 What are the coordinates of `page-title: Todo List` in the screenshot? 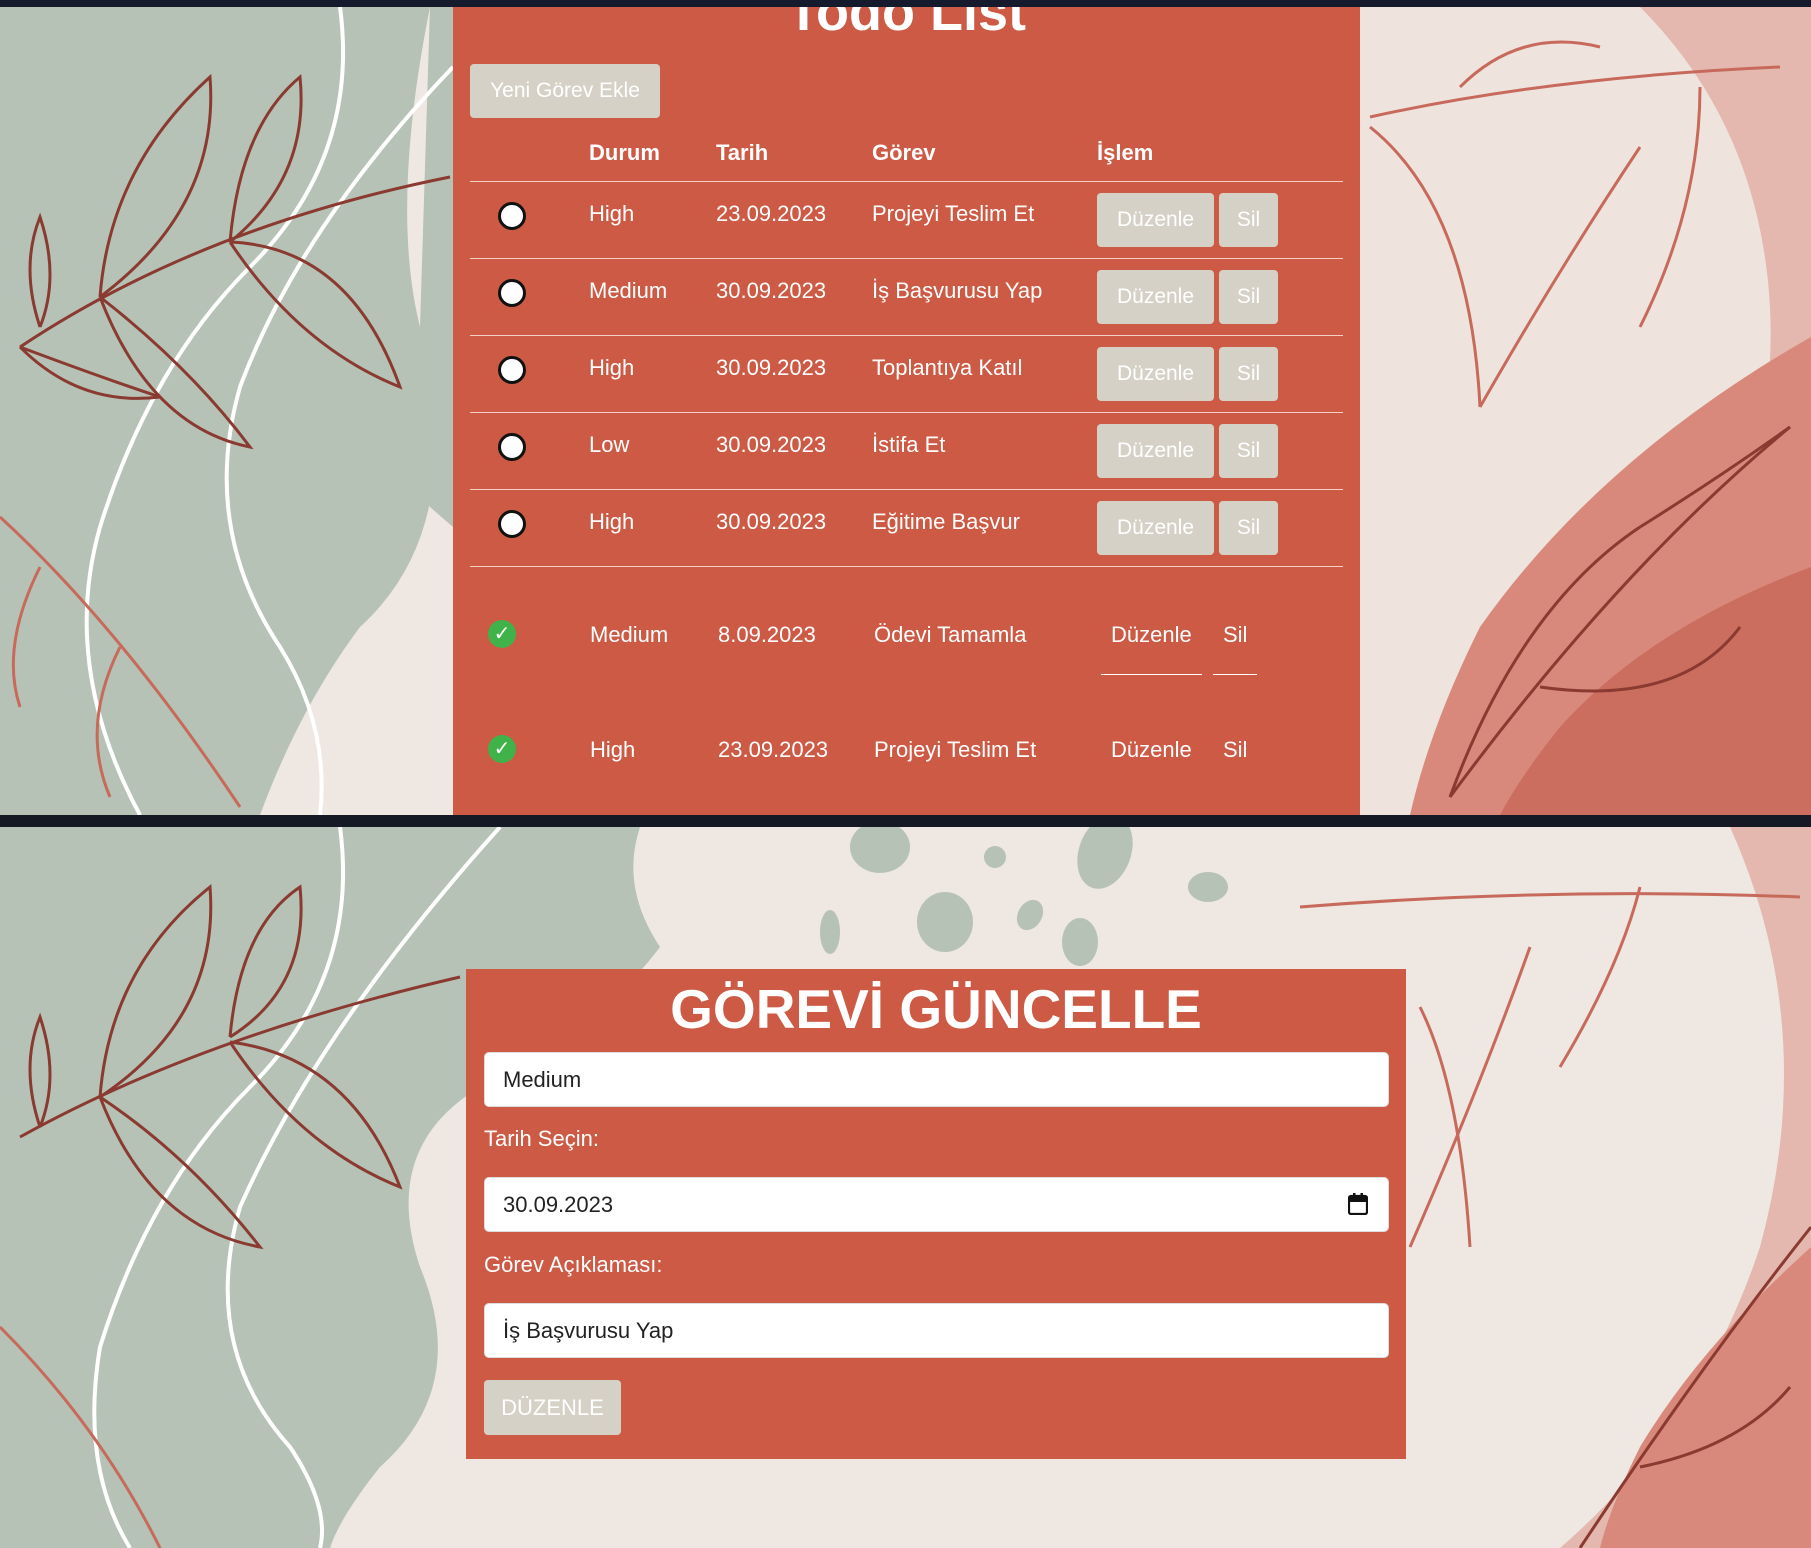 It's located at (906, 24).